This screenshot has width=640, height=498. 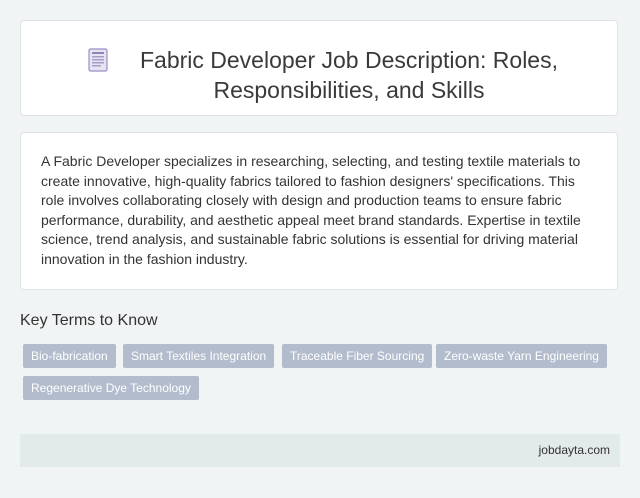 I want to click on tag-bio-fabrication: Bio-fabrication, so click(x=69, y=356).